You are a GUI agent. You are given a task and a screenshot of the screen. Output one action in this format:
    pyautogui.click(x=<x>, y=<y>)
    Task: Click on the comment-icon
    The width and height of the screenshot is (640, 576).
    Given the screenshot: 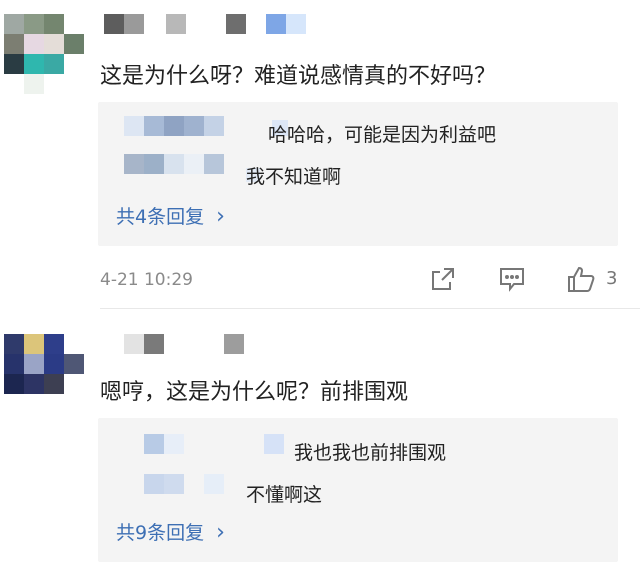 What is the action you would take?
    pyautogui.click(x=512, y=279)
    